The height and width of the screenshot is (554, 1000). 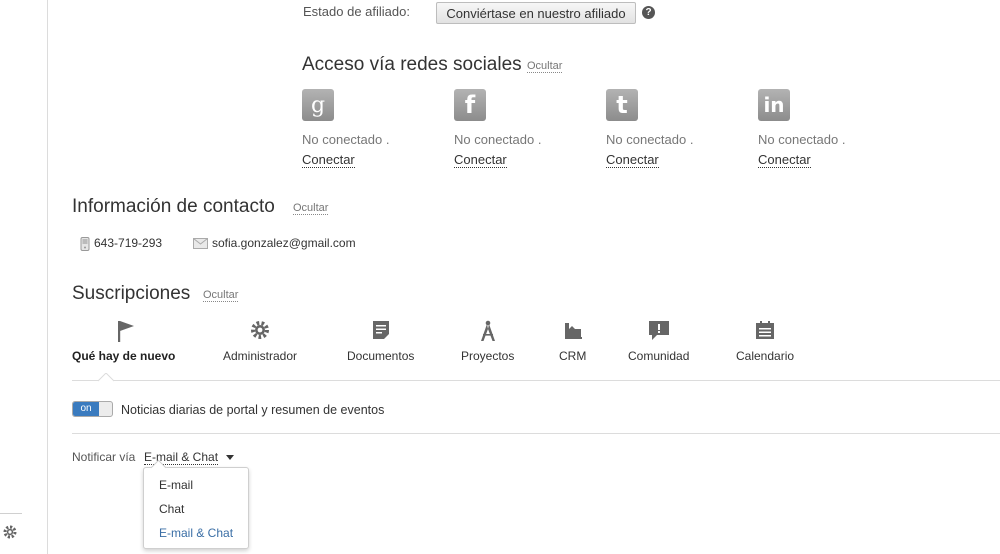 I want to click on tab-whats-new: Qué hay de nuevo, so click(x=123, y=341).